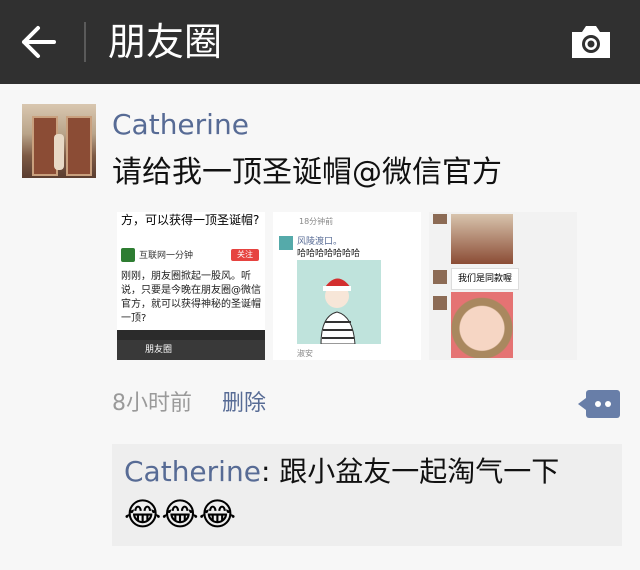 The height and width of the screenshot is (570, 640). I want to click on comment-icon, so click(599, 404).